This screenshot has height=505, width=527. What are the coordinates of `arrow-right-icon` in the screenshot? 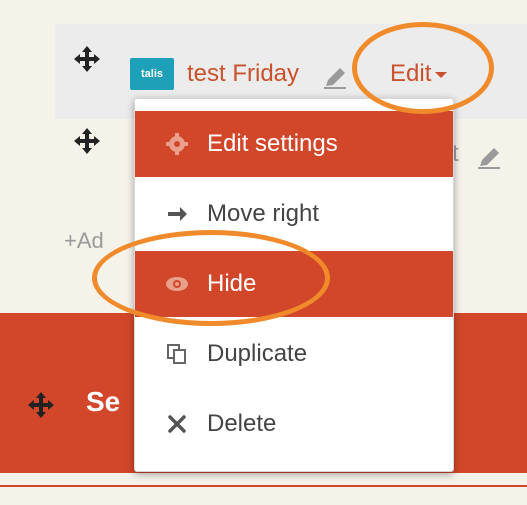 It's located at (177, 214).